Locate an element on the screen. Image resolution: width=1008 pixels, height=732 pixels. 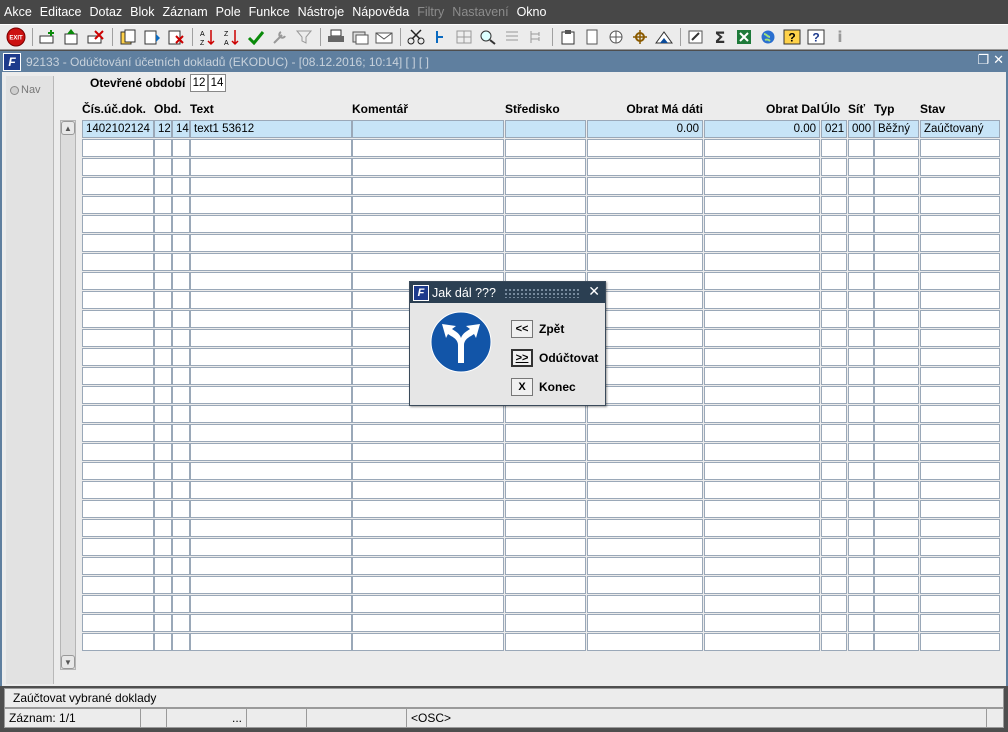
period-to-field: 14 is located at coordinates (217, 83).